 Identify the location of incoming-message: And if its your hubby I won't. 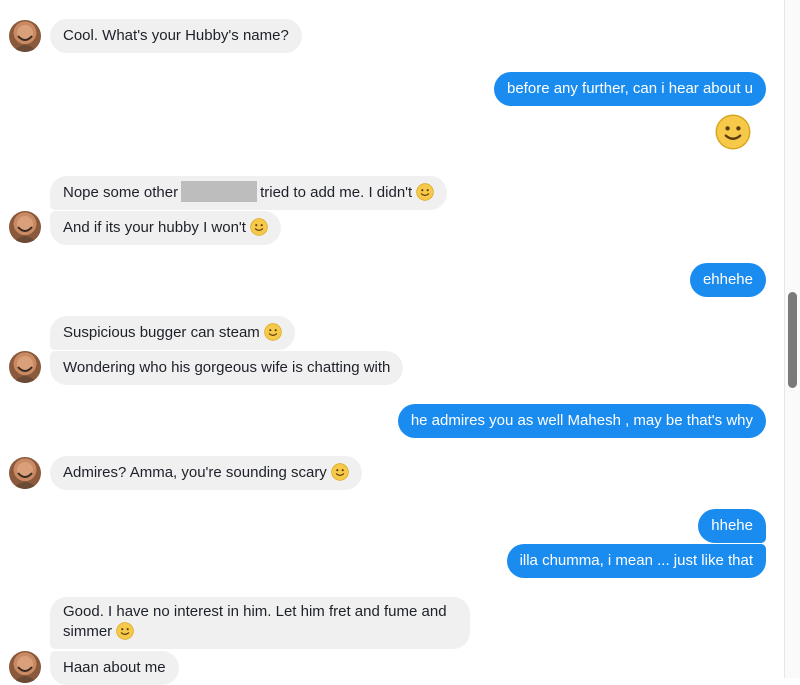
(165, 228).